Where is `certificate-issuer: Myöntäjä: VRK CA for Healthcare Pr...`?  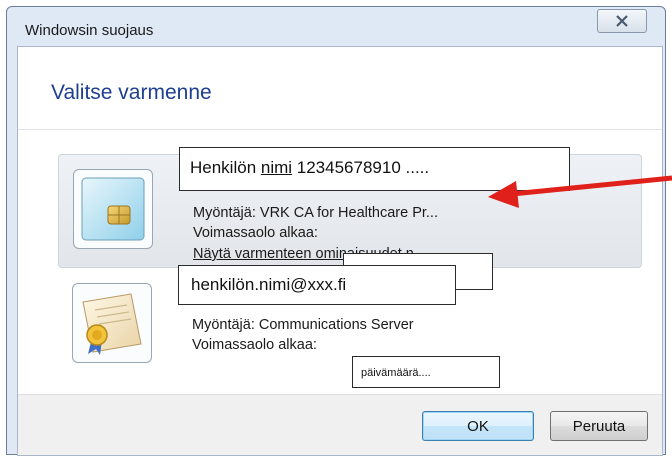
certificate-issuer: Myöntäjä: VRK CA for Healthcare Pr... is located at coordinates (315, 213).